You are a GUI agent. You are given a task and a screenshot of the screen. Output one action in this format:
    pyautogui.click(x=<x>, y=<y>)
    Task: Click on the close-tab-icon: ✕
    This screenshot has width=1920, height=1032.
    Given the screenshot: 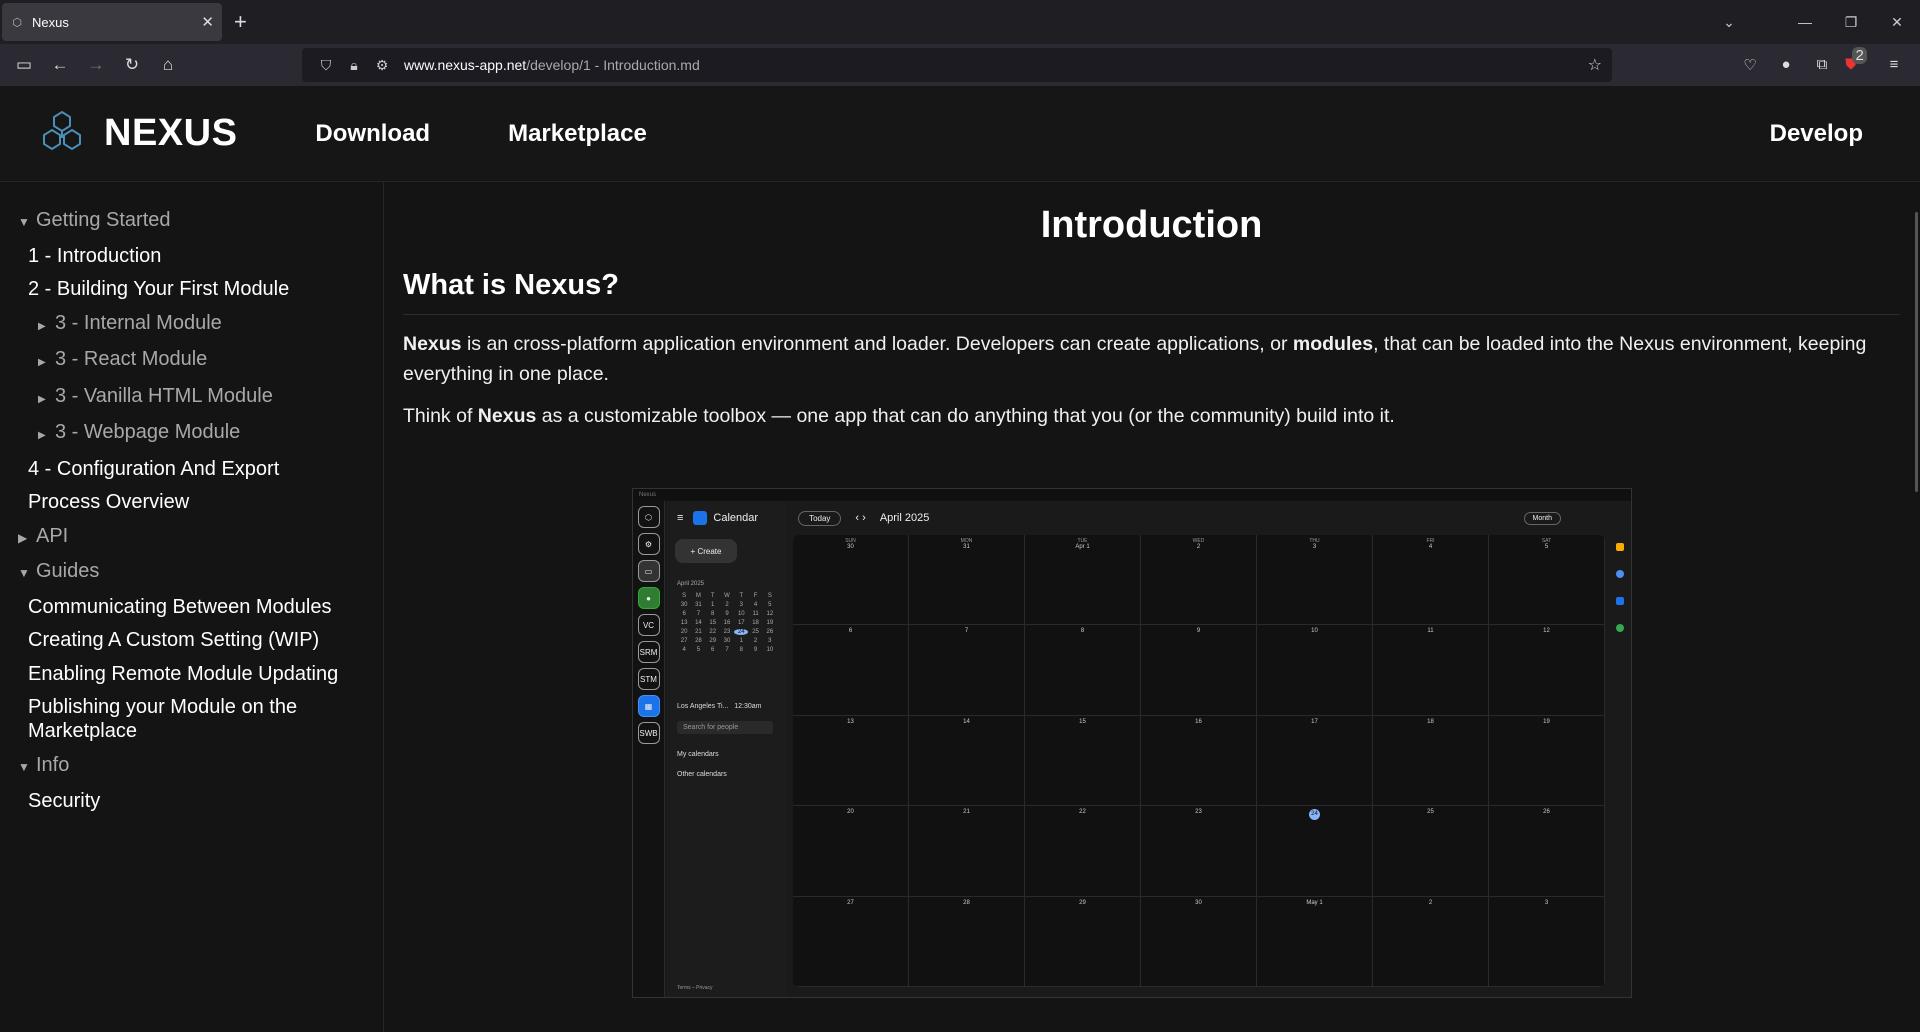 What is the action you would take?
    pyautogui.click(x=207, y=22)
    